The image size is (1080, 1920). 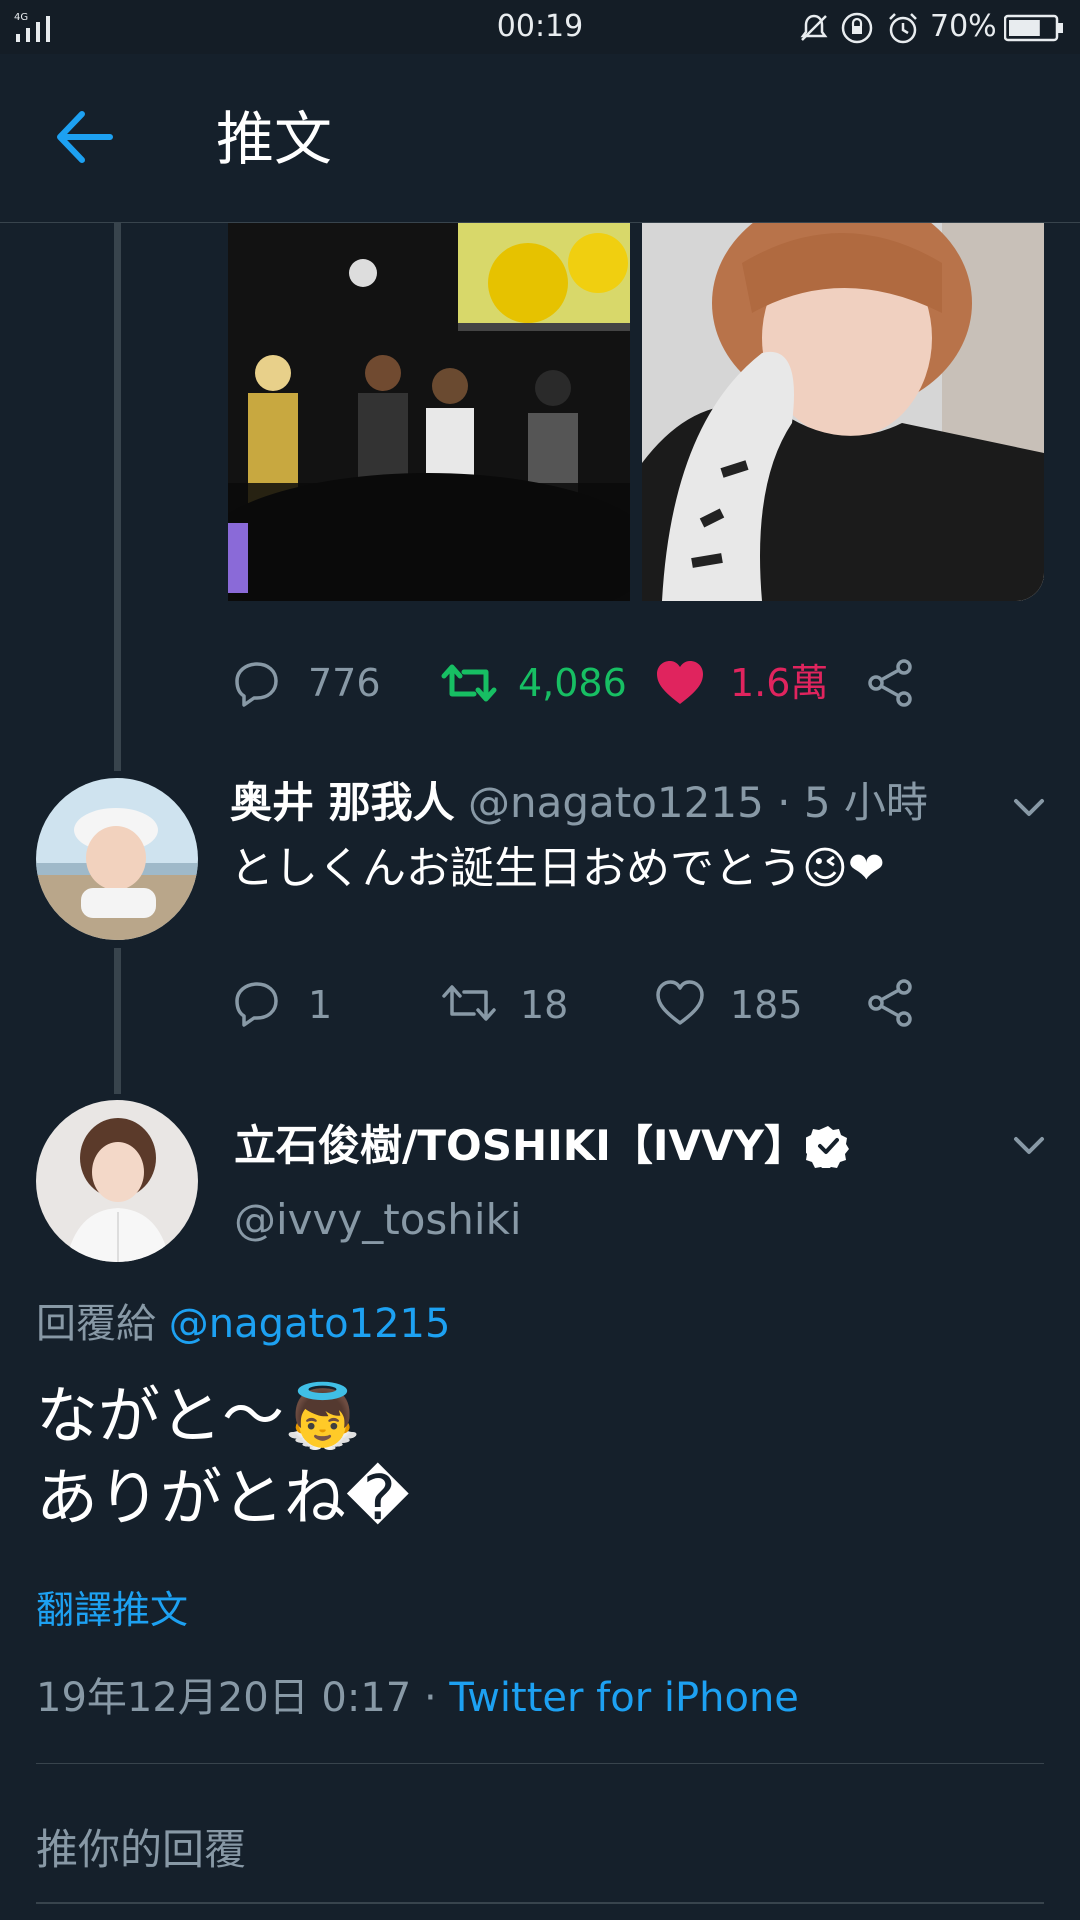 I want to click on tweet-timestamp: 19年12月20日 0:17 ·, so click(x=236, y=1698).